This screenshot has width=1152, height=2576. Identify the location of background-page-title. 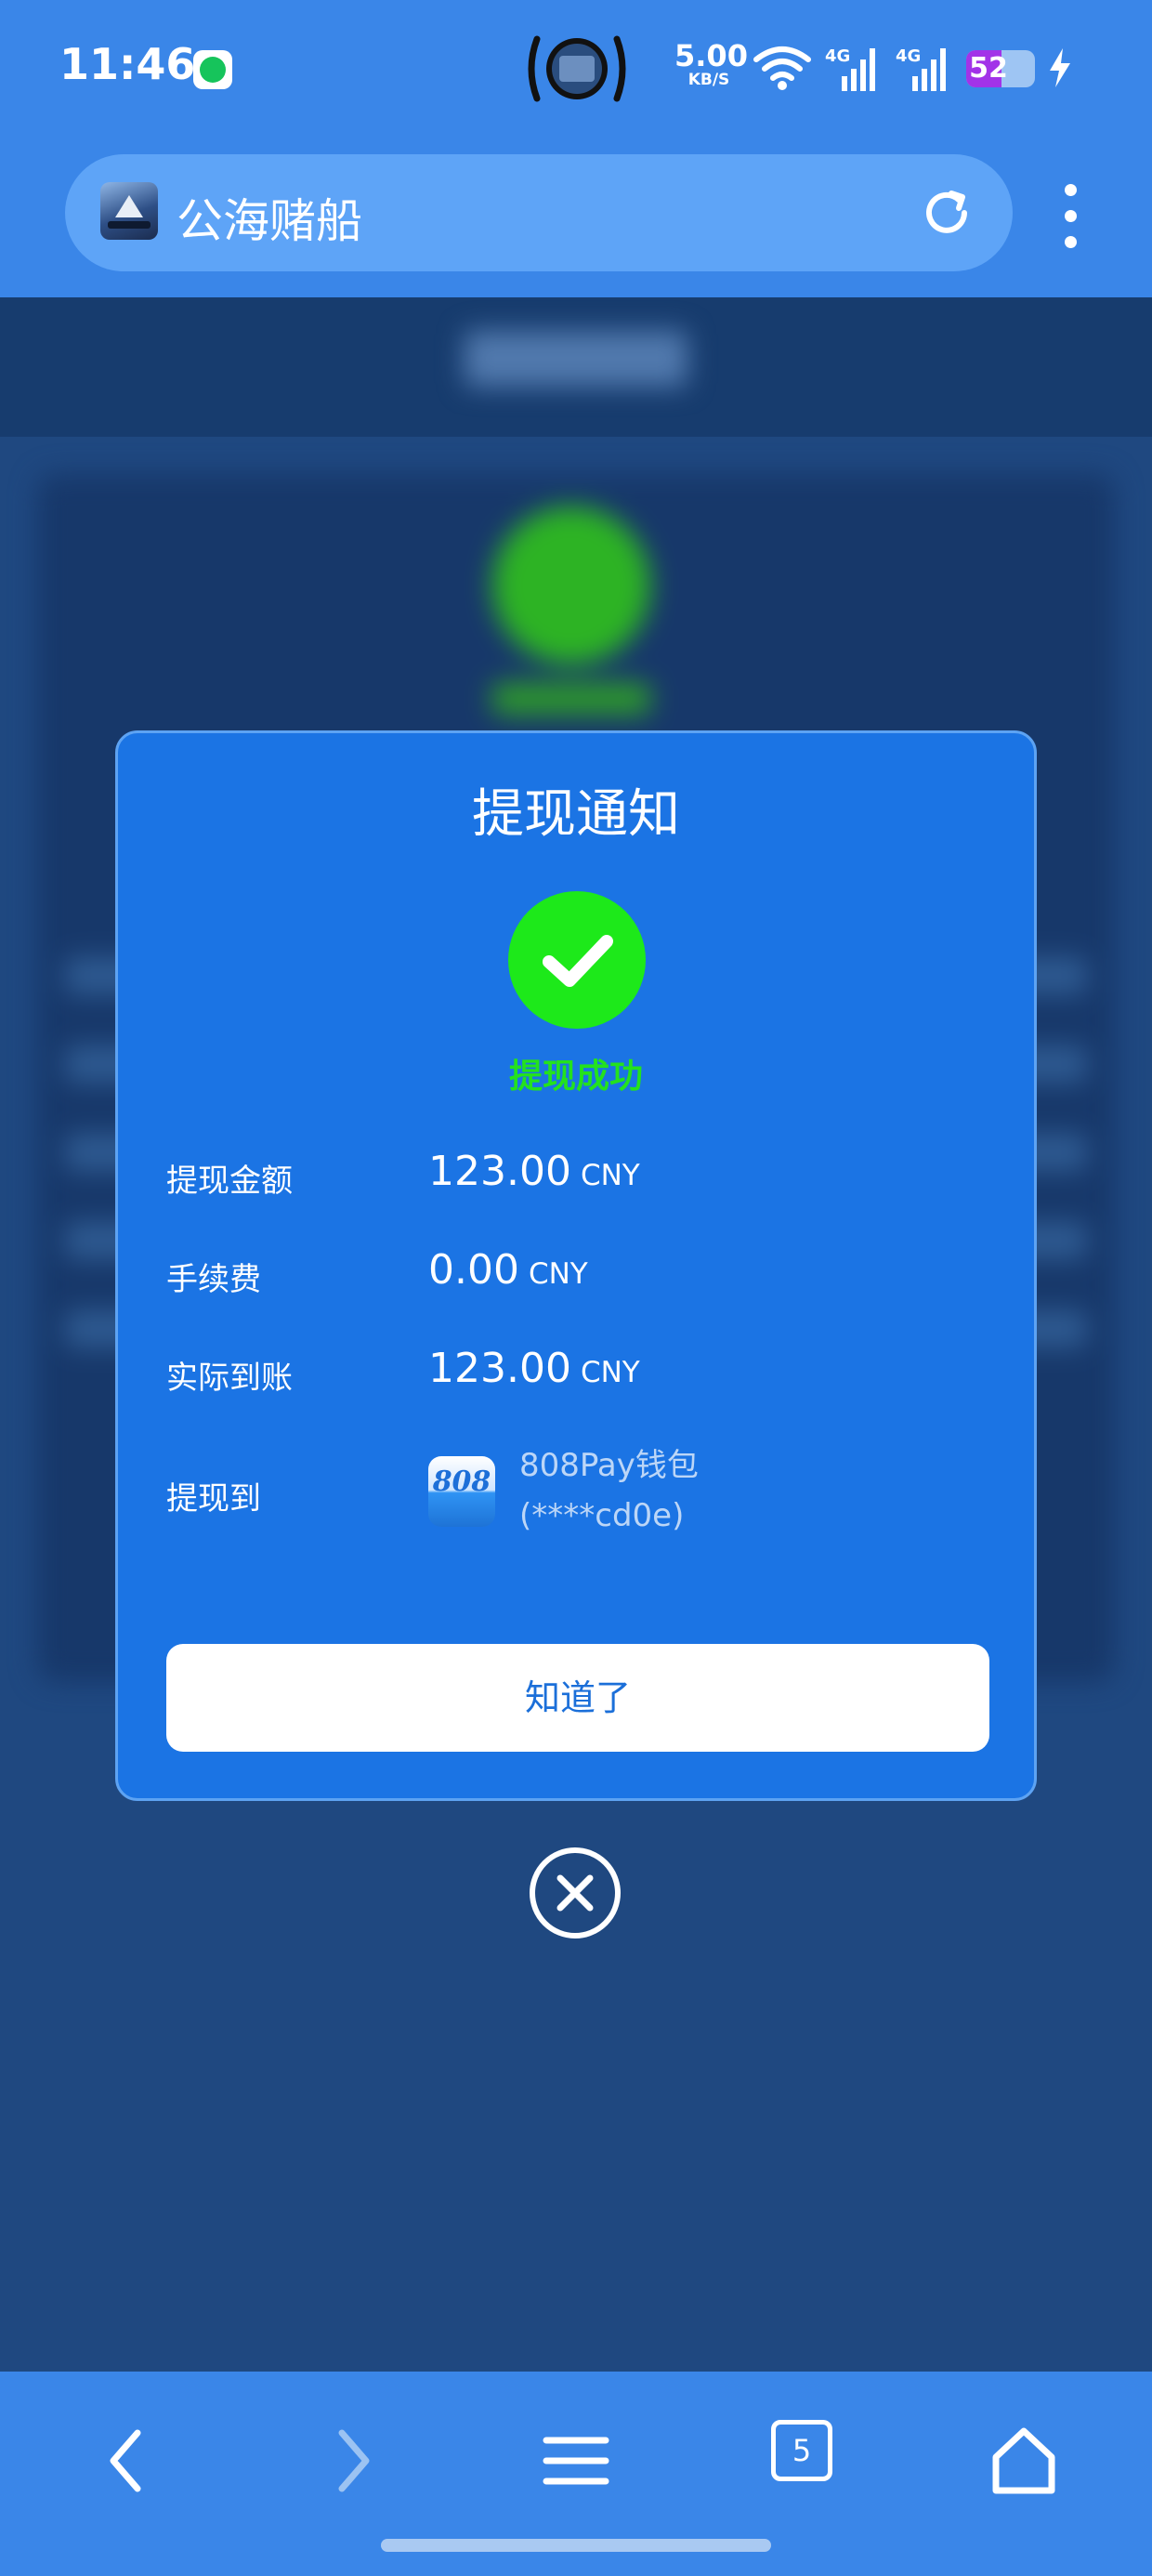
(576, 359).